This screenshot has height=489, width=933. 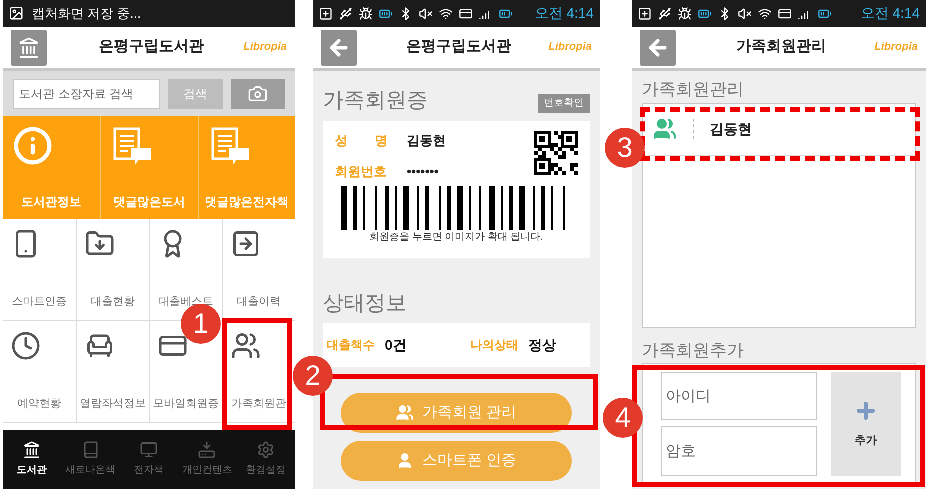 What do you see at coordinates (623, 418) in the screenshot?
I see `step-badge: 4` at bounding box center [623, 418].